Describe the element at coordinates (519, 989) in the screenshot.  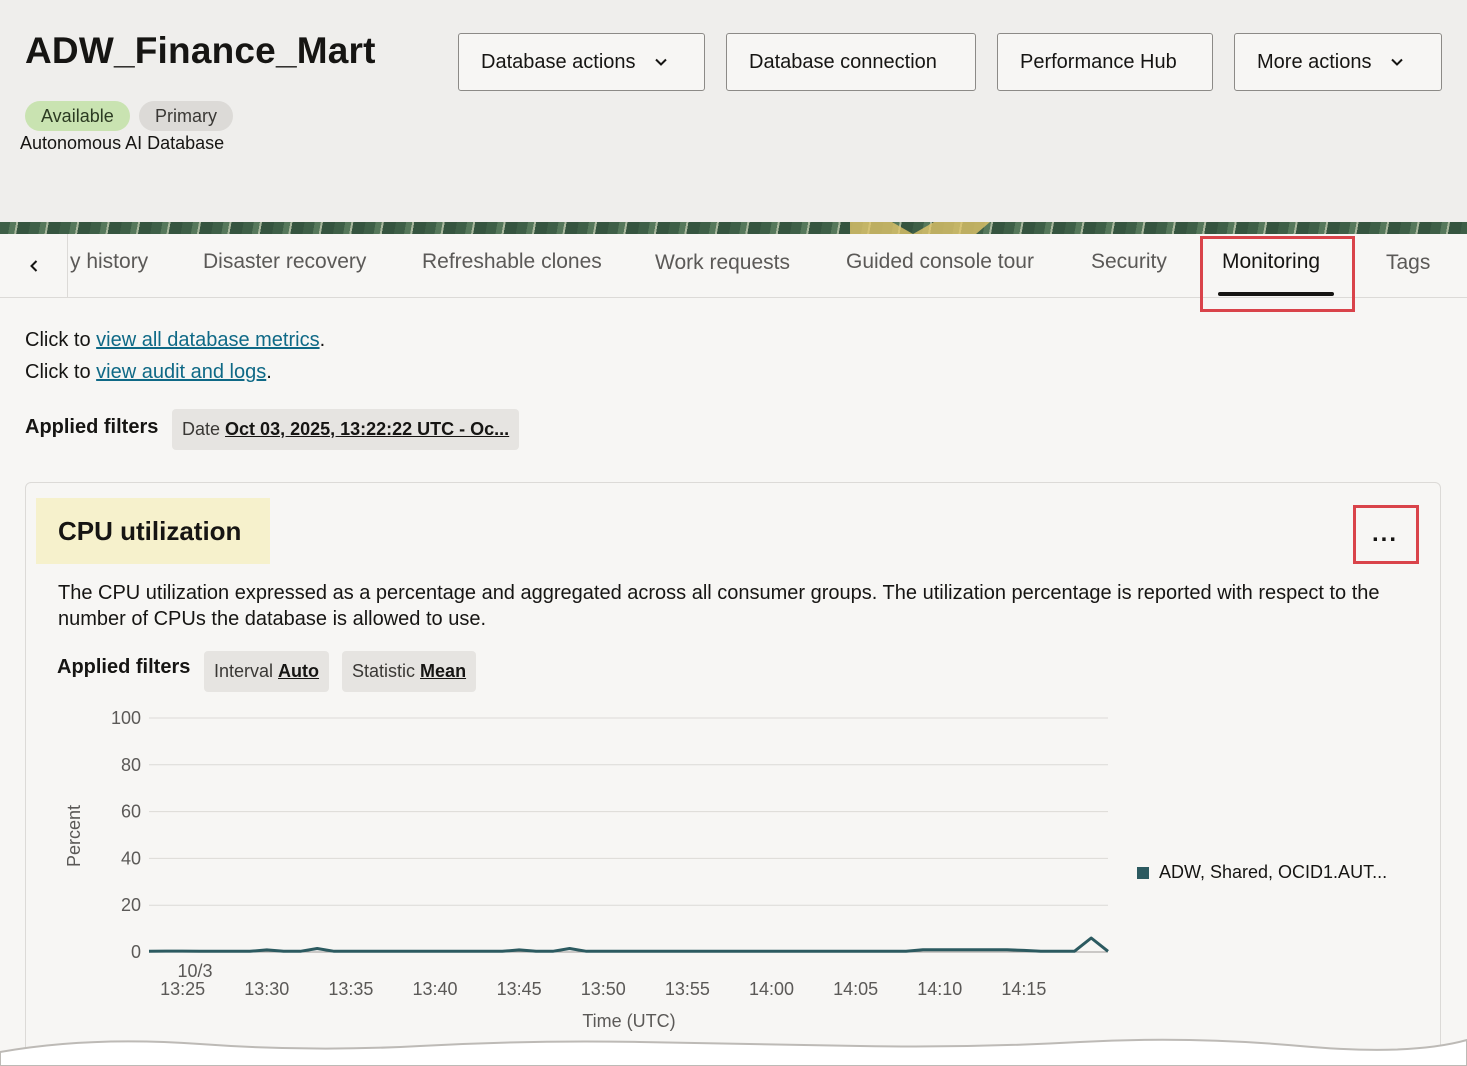
I see `x-tick-label: 13:45` at that location.